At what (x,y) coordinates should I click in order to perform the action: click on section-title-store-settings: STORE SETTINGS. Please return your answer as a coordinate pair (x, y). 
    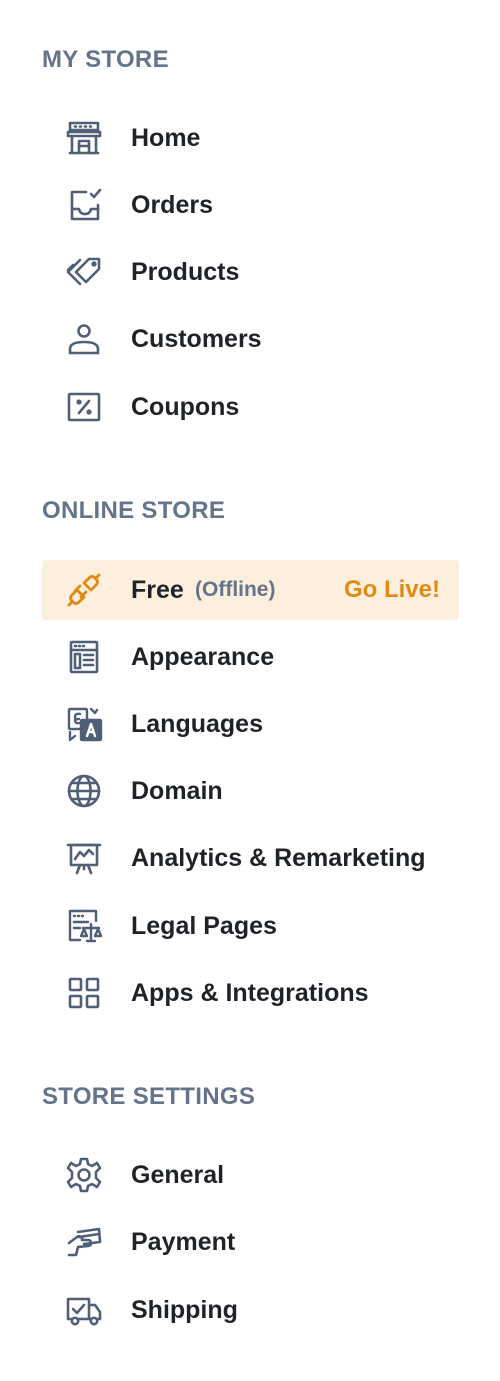
    Looking at the image, I should click on (149, 1096).